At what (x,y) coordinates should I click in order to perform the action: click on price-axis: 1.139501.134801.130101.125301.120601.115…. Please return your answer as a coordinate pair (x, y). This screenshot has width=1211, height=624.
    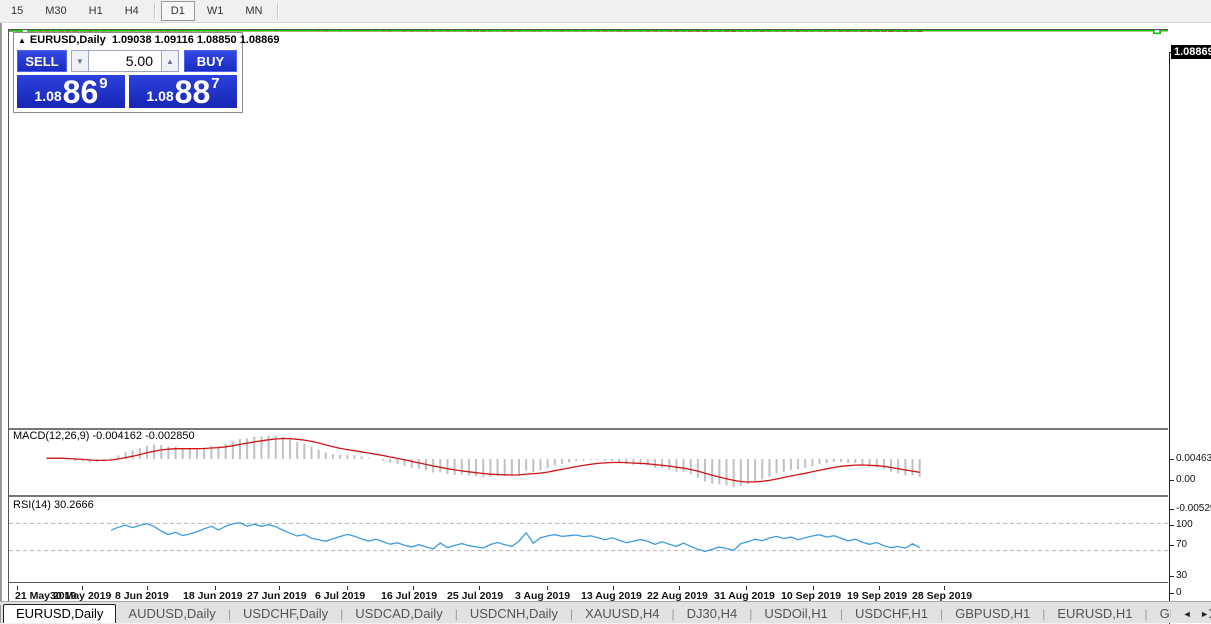
    Looking at the image, I should click on (1190, 335).